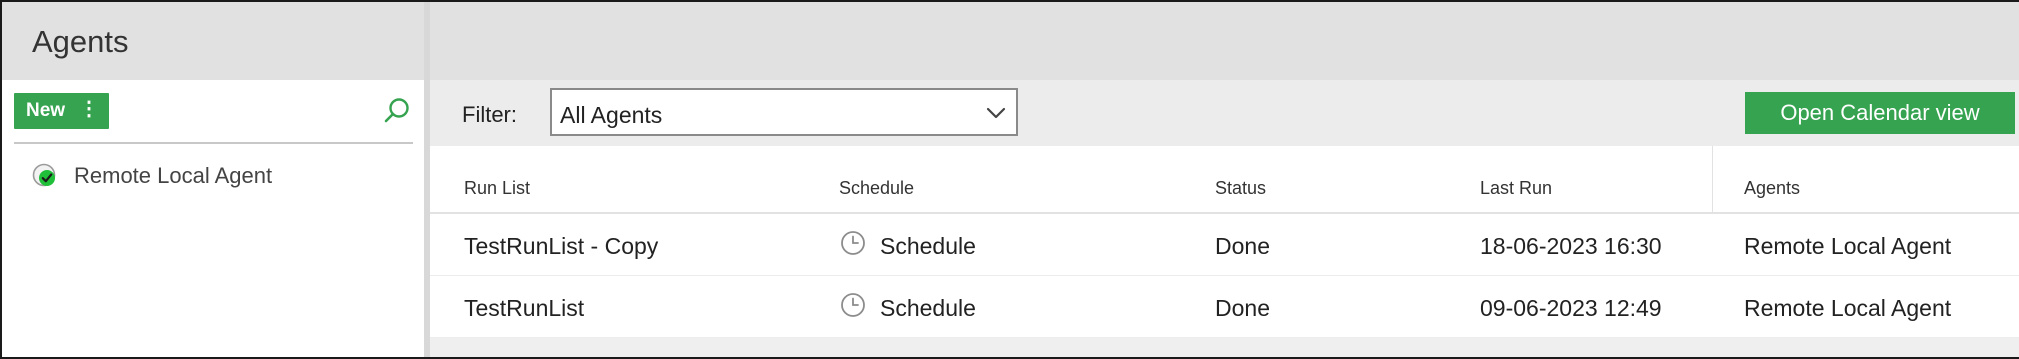 The image size is (2019, 359). What do you see at coordinates (489, 114) in the screenshot?
I see `filter-label: Filter:` at bounding box center [489, 114].